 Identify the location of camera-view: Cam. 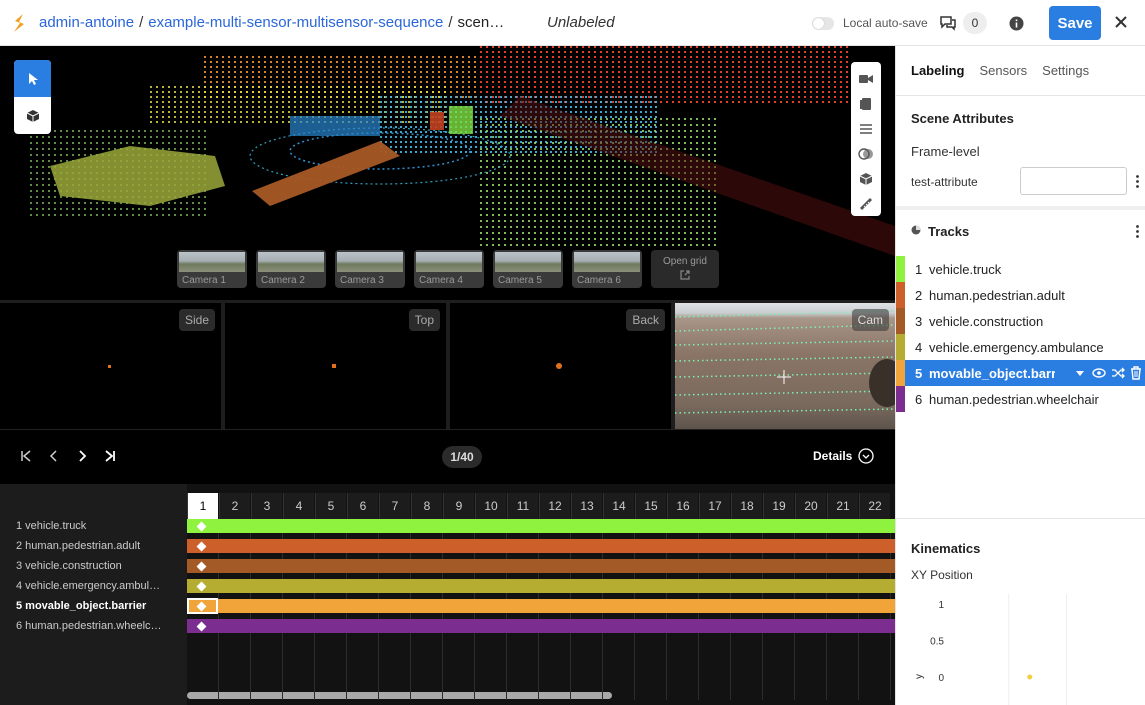
(785, 366).